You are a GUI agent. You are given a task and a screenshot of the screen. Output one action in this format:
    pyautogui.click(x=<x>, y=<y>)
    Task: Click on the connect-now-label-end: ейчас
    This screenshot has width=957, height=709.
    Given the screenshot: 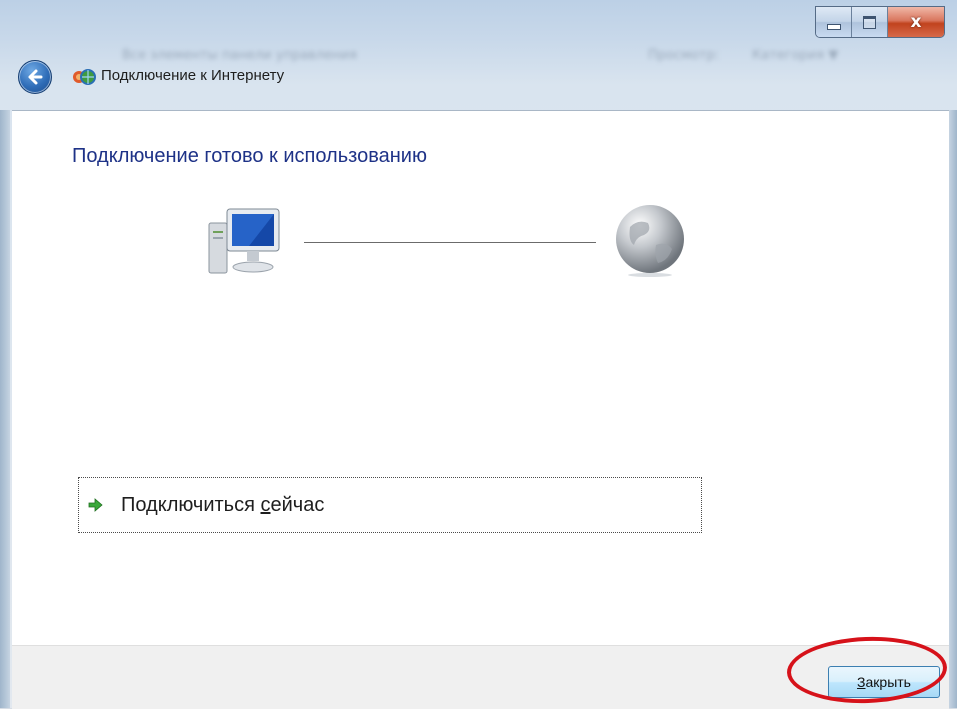 What is the action you would take?
    pyautogui.click(x=297, y=504)
    